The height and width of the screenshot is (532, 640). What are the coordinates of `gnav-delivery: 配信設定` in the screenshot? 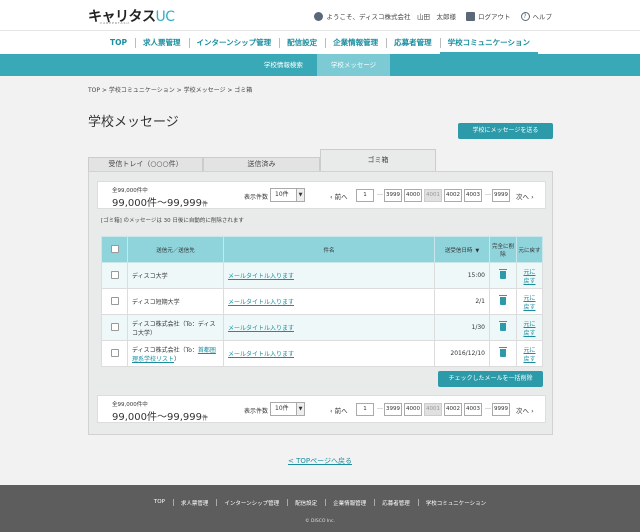 It's located at (302, 43).